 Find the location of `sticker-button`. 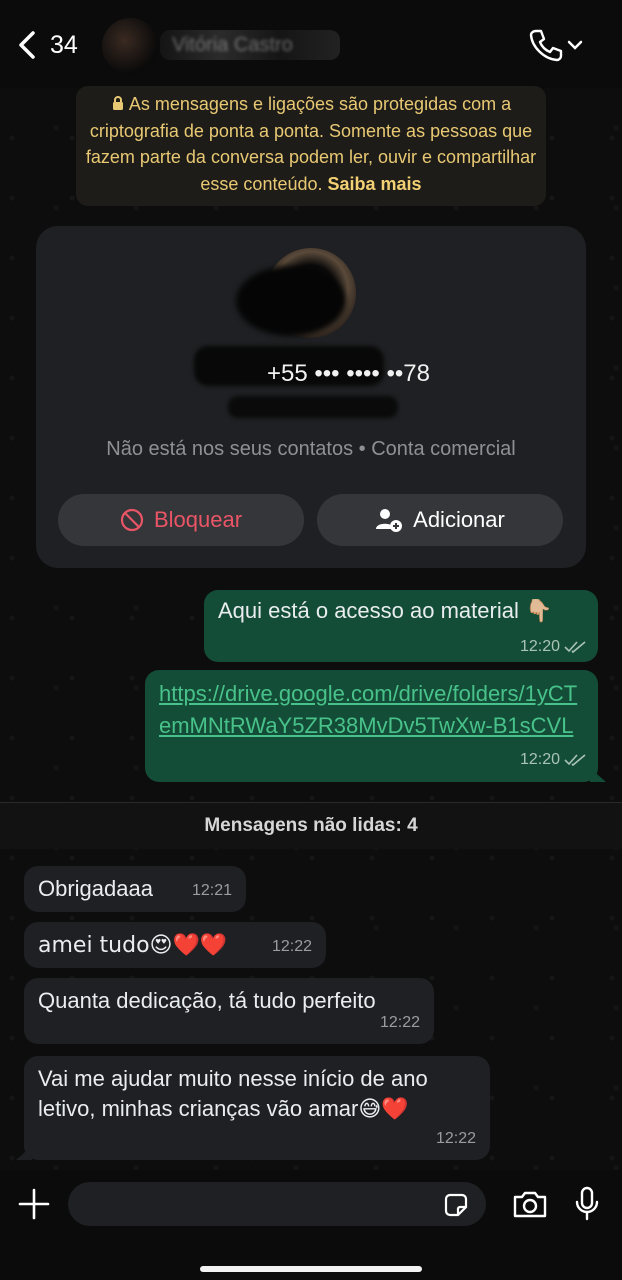

sticker-button is located at coordinates (456, 1205).